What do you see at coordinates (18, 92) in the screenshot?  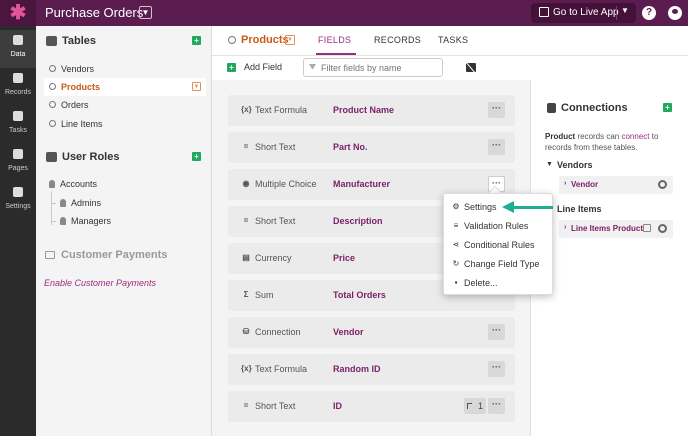 I see `nav-label: Records` at bounding box center [18, 92].